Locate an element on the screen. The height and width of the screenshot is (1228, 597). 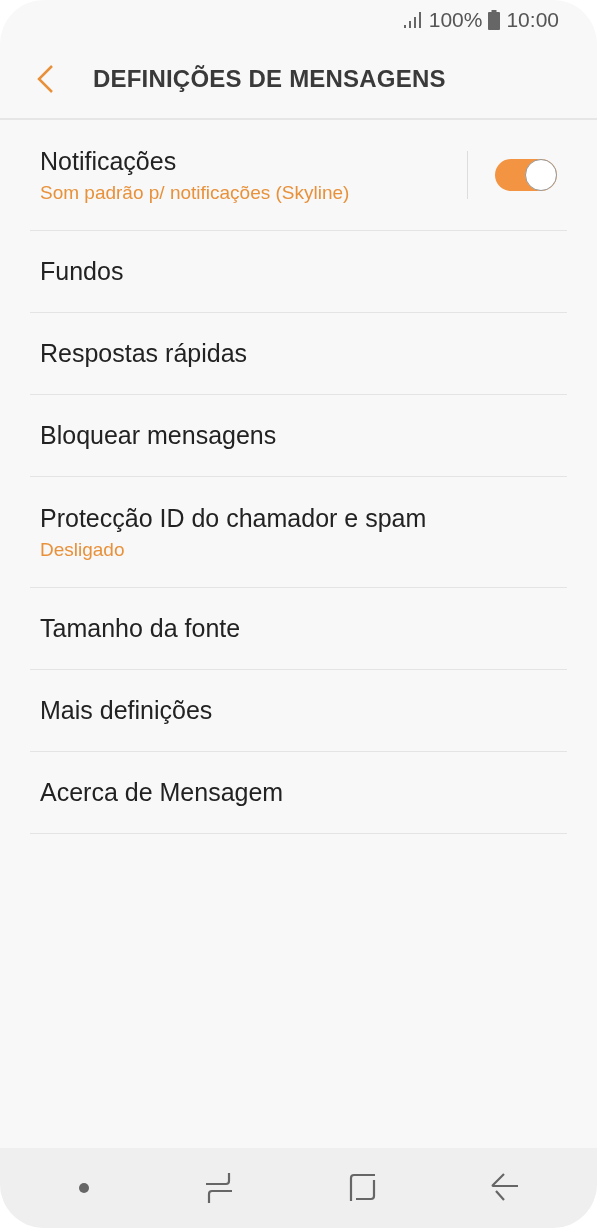
settings-item: Protecção ID do chamador e spam Desligado is located at coordinates (298, 532).